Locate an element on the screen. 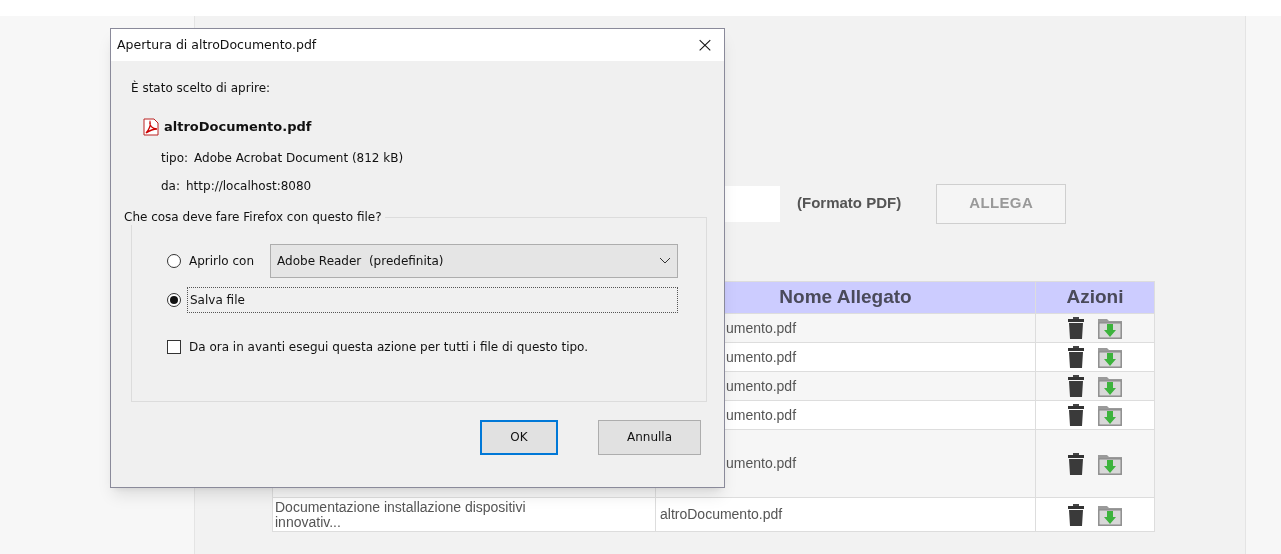 The width and height of the screenshot is (1281, 554). radio-label: Aprirlo con is located at coordinates (222, 260).